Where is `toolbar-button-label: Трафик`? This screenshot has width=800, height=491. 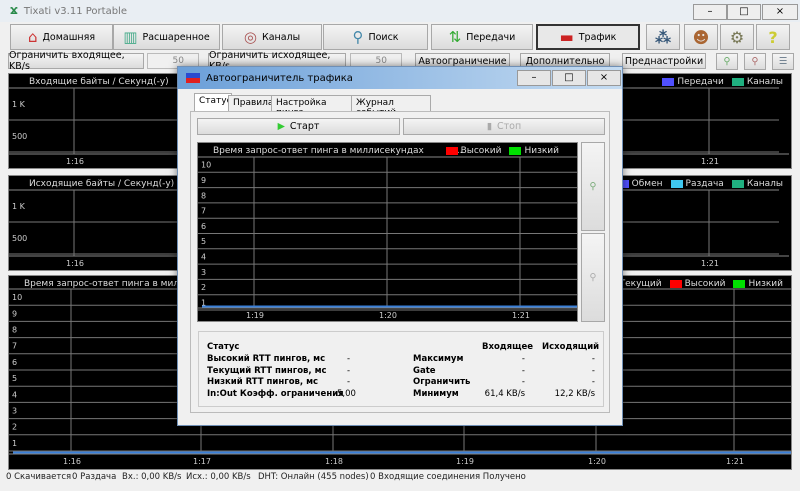 toolbar-button-label: Трафик is located at coordinates (597, 37).